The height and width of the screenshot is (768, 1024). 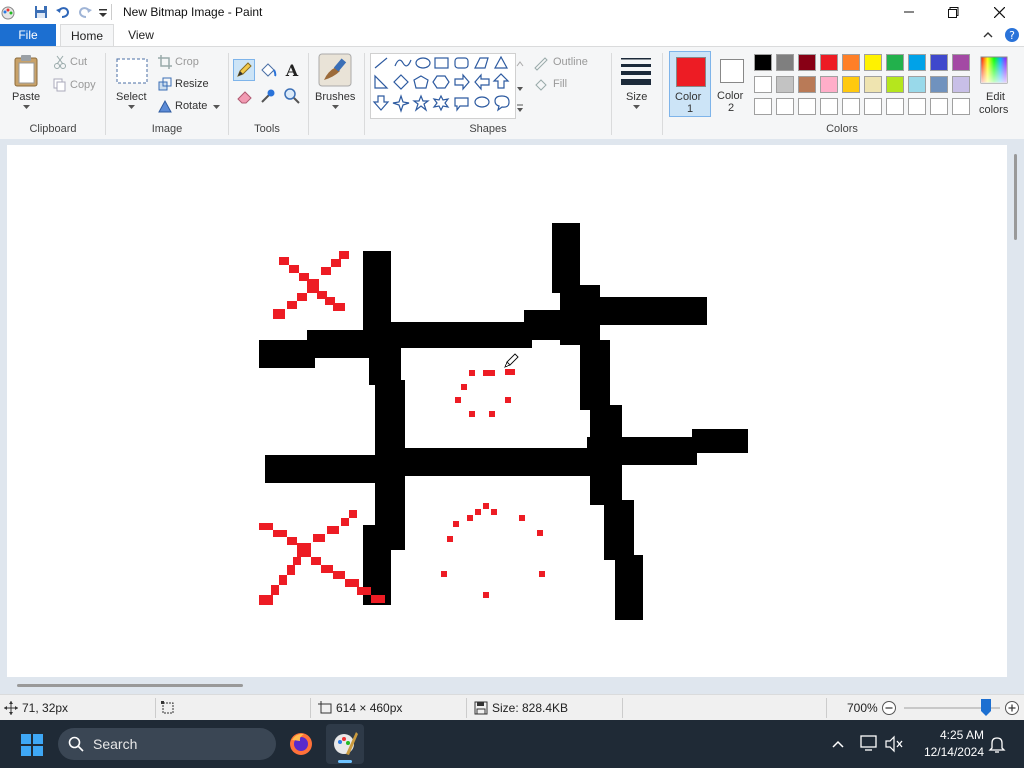 I want to click on zoom-out-button, so click(x=889, y=708).